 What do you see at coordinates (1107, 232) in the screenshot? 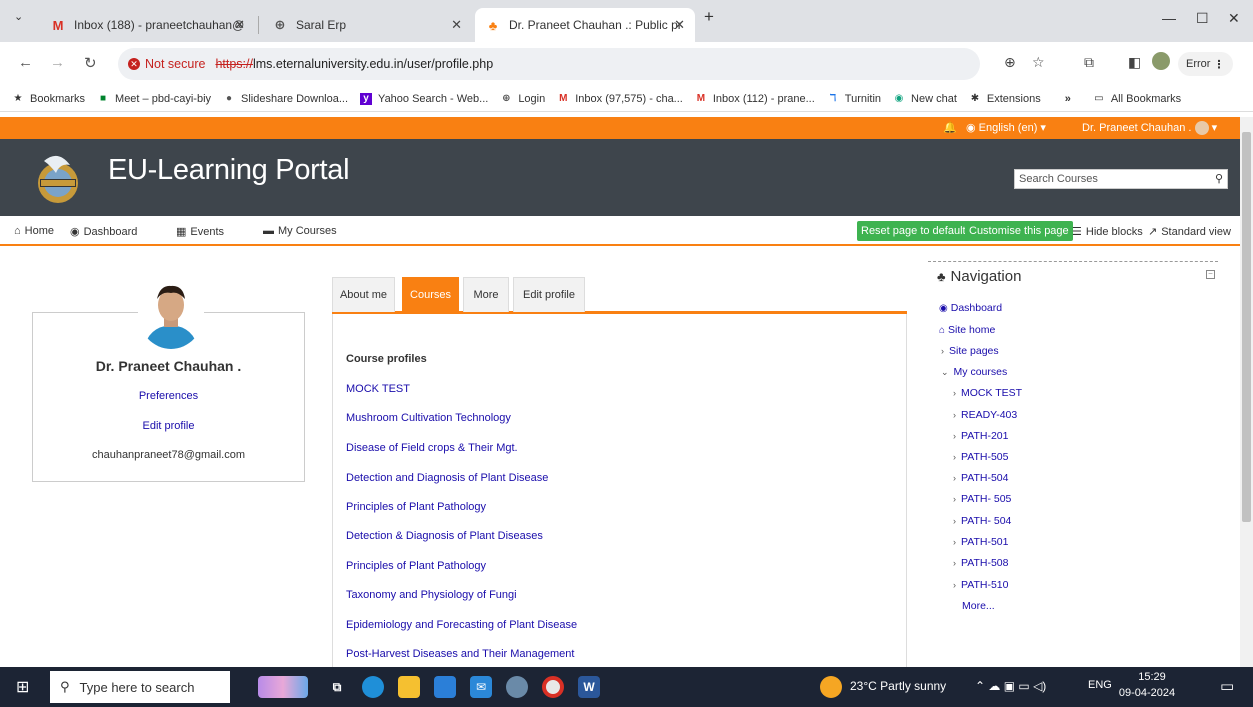
I see `hide-blocks-button: ☰ Hide blocks` at bounding box center [1107, 232].